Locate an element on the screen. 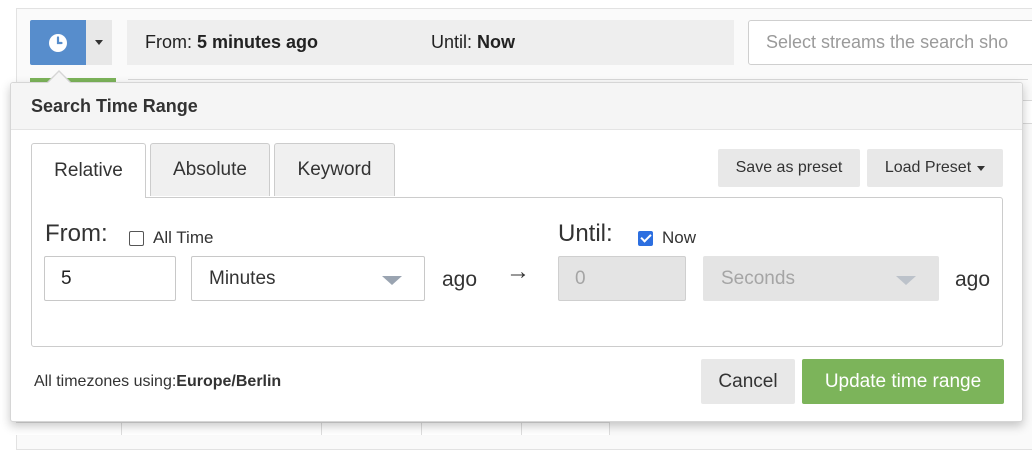  stream-select-input: Select streams the search sho is located at coordinates (890, 42).